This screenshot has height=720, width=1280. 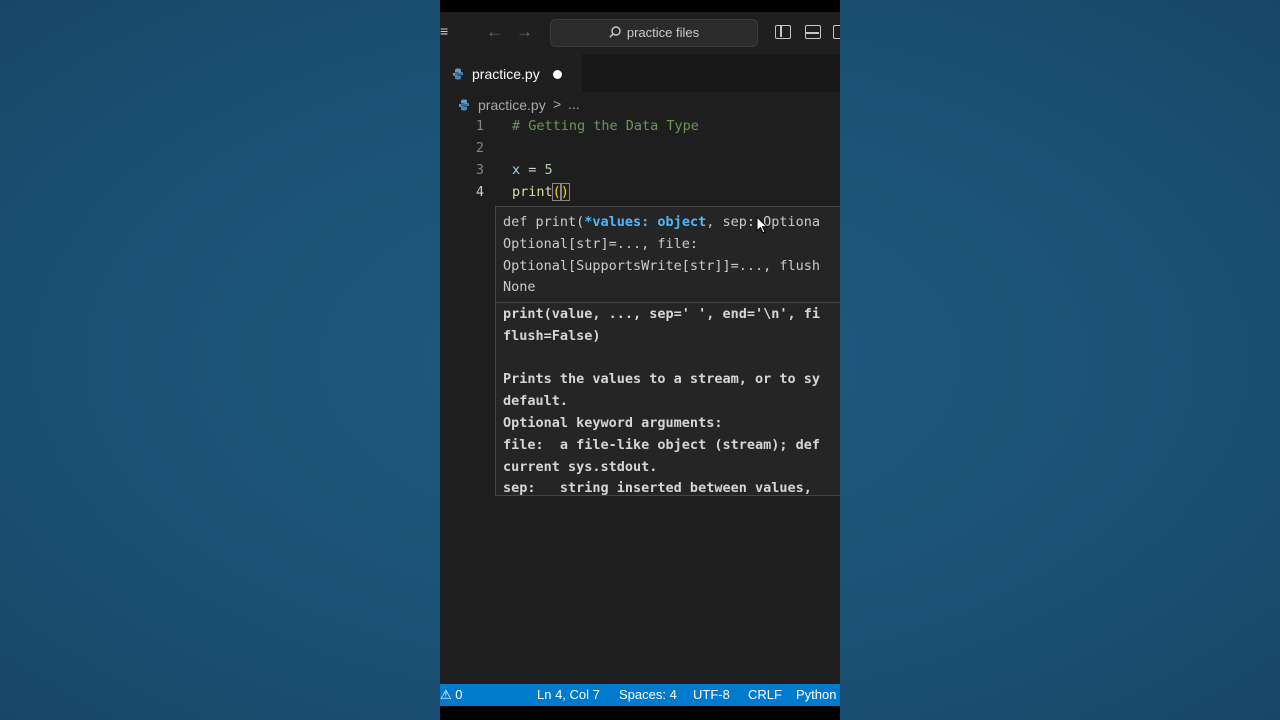 What do you see at coordinates (663, 32) in the screenshot?
I see `search-label: practice files` at bounding box center [663, 32].